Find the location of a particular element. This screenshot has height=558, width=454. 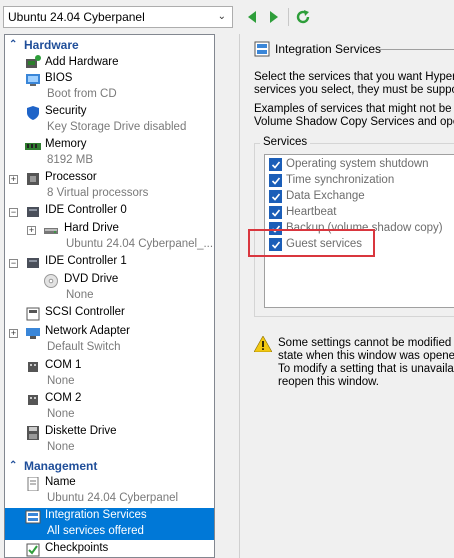

toolbar: Ubuntu 24.04 Cyberpanel ⌄ is located at coordinates (227, 17).